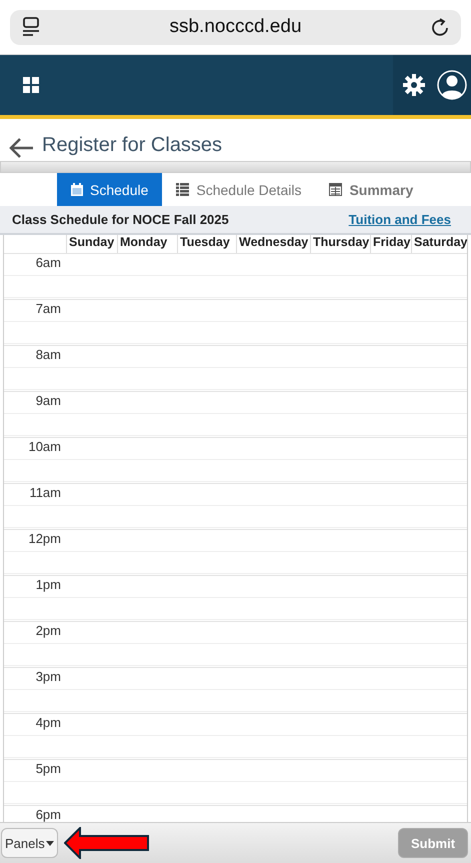  I want to click on page-menu-icon, so click(31, 27).